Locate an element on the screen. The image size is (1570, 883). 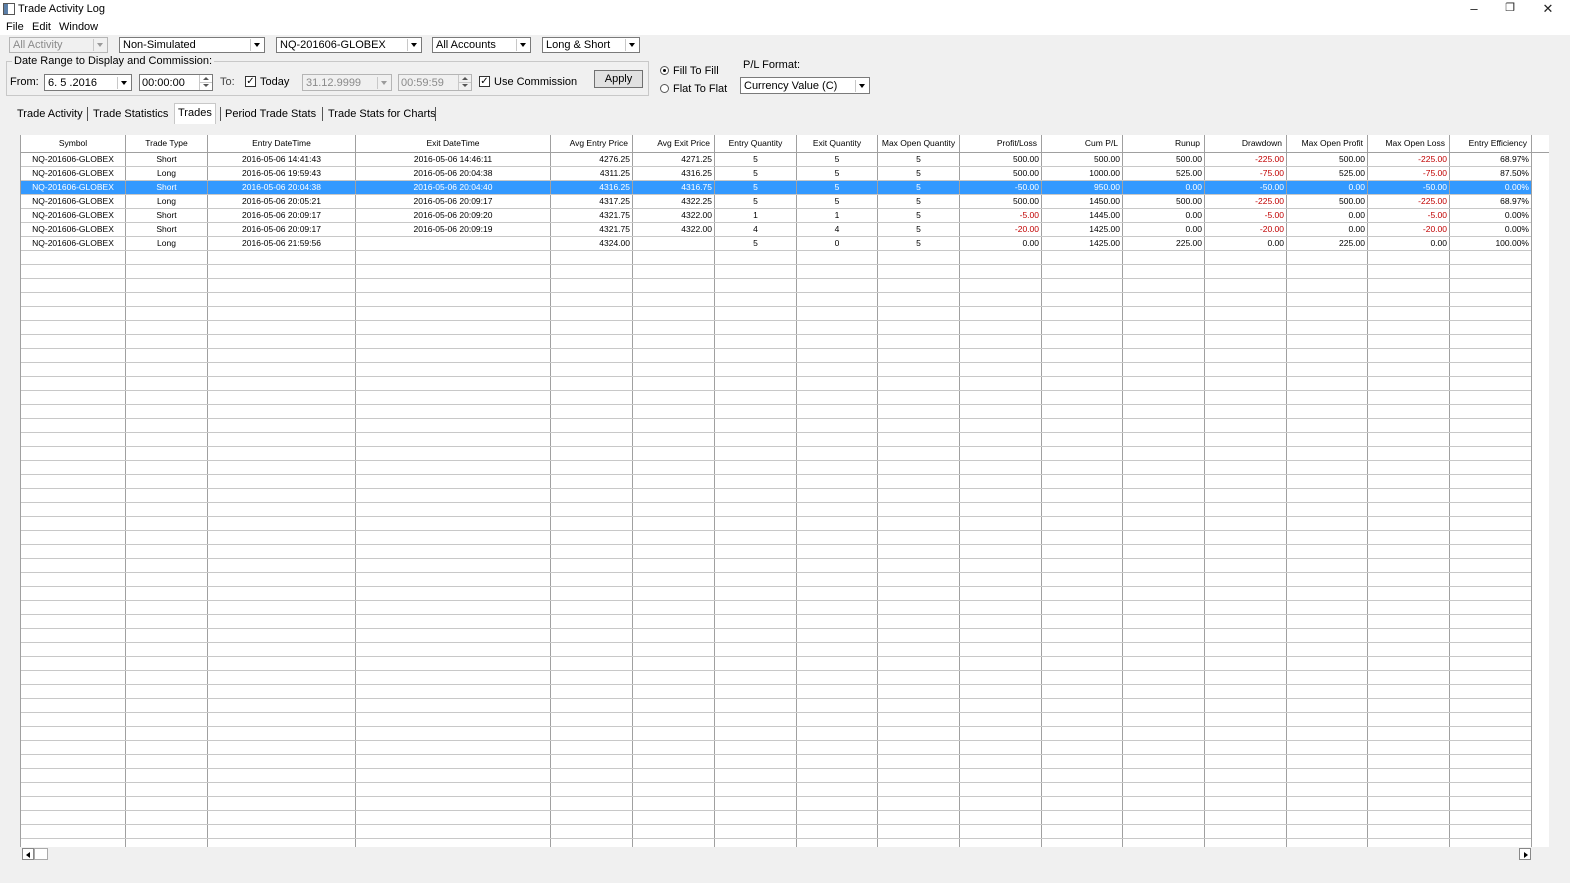
scroll-thumb is located at coordinates (41, 854).